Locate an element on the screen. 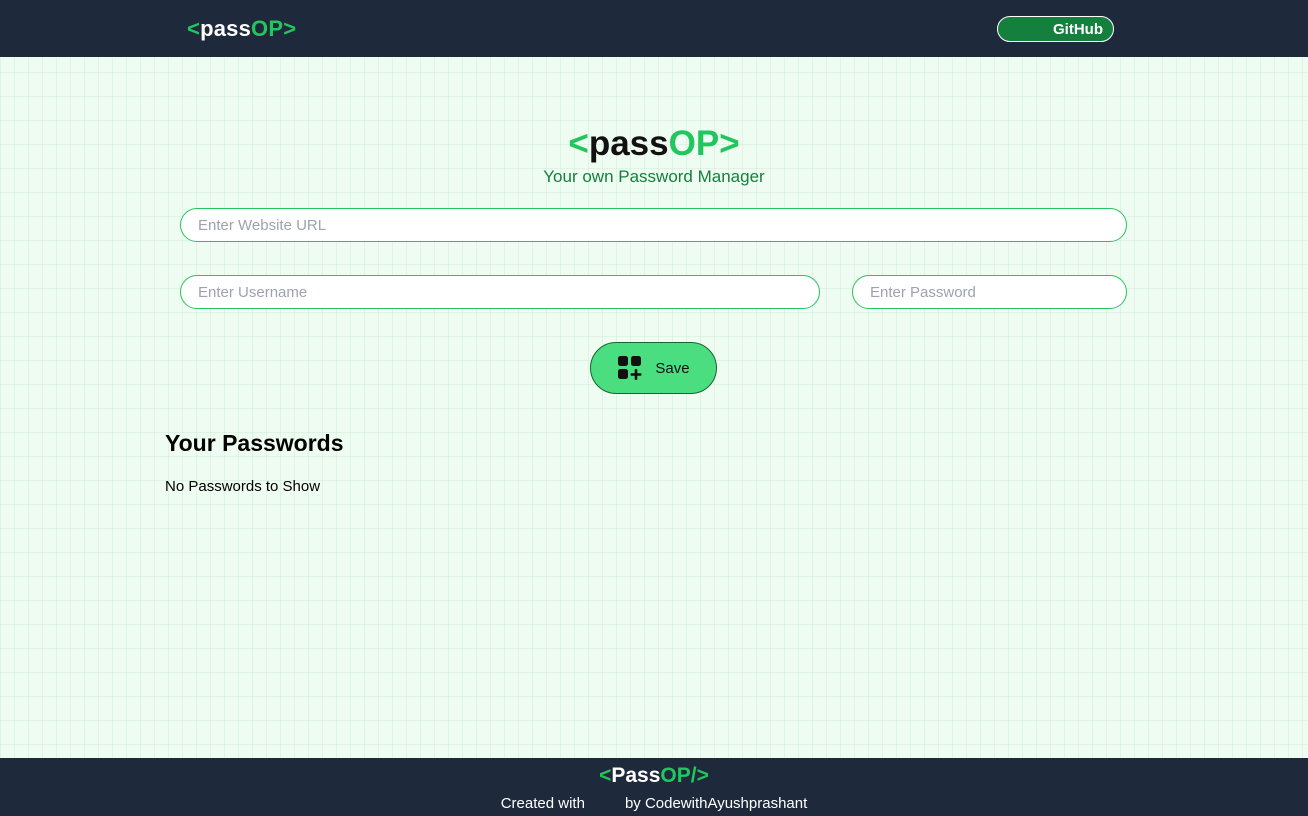 This screenshot has height=816, width=1308. hero-logo-accent-text: OP is located at coordinates (694, 143).